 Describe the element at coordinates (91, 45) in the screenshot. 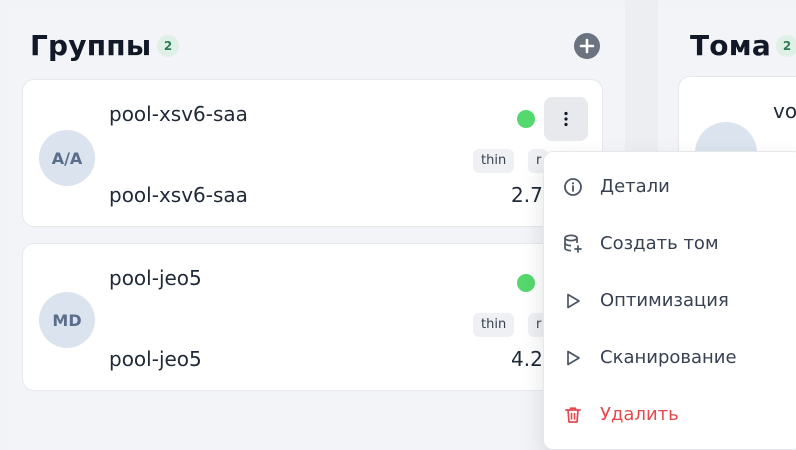

I see `groups-title: Группы` at that location.